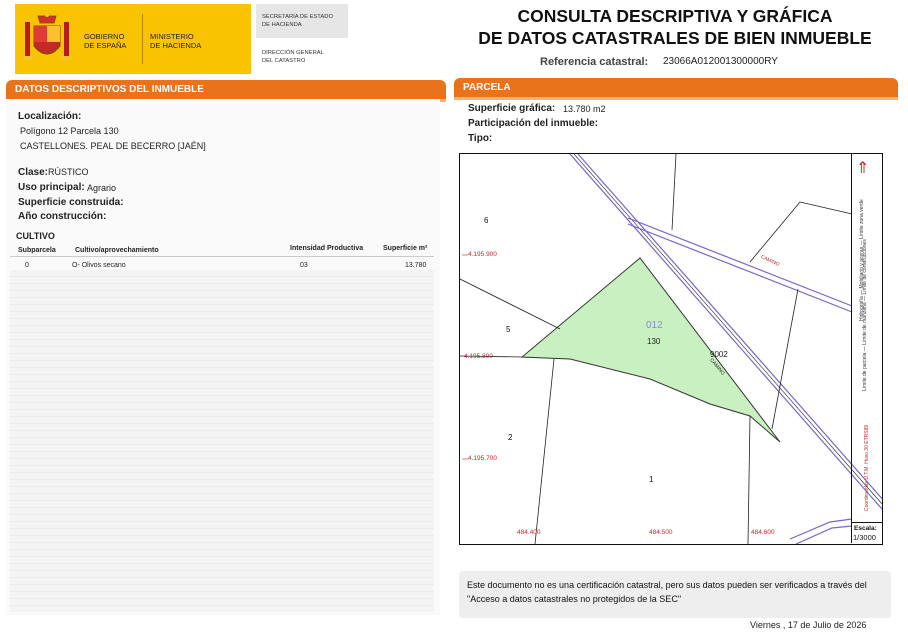 Image resolution: width=908 pixels, height=641 pixels. I want to click on title-line2: DE DATOS CATASTRALES DE BIEN INMUEBLE, so click(675, 38).